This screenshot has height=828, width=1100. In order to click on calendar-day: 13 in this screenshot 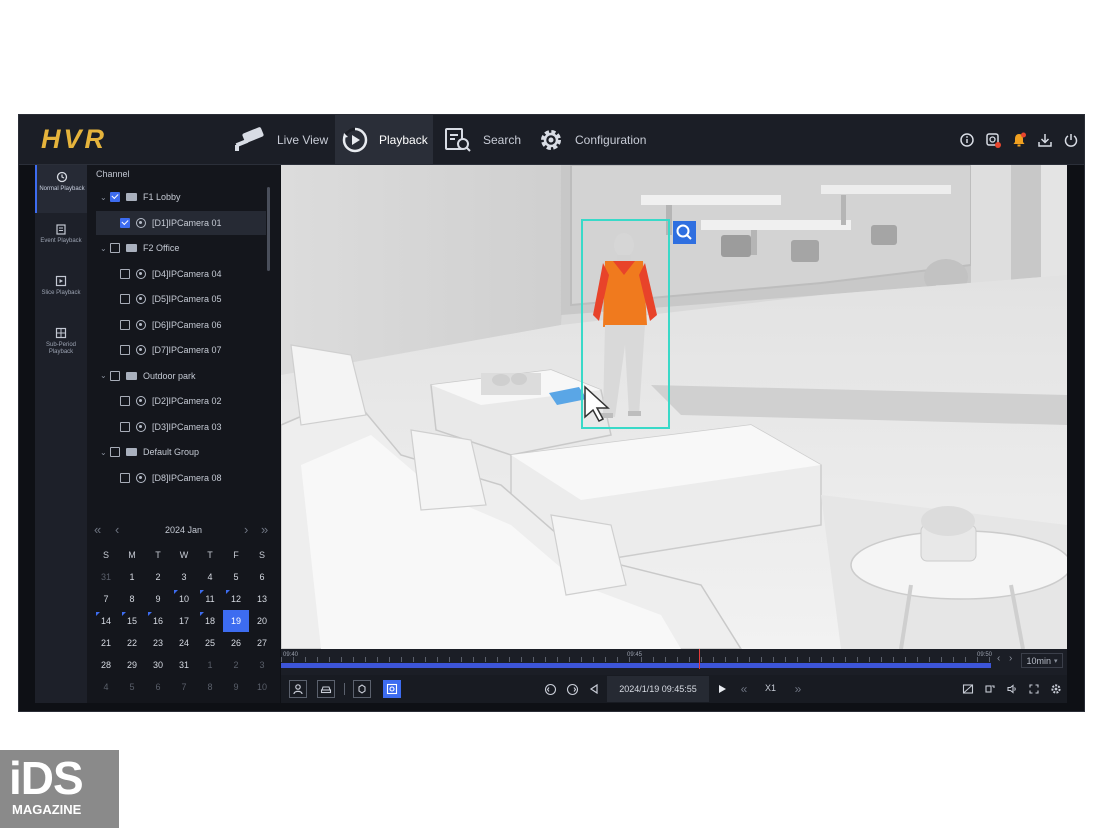, I will do `click(262, 599)`.